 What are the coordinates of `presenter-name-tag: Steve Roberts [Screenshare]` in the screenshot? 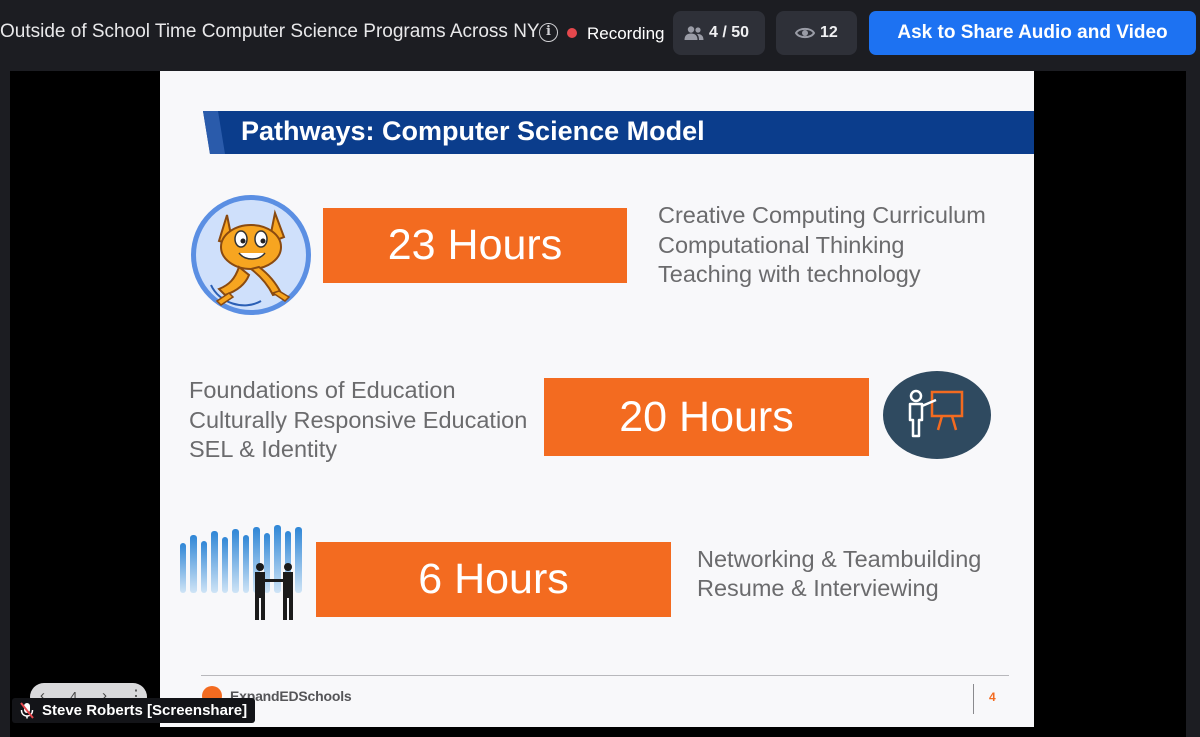 It's located at (134, 710).